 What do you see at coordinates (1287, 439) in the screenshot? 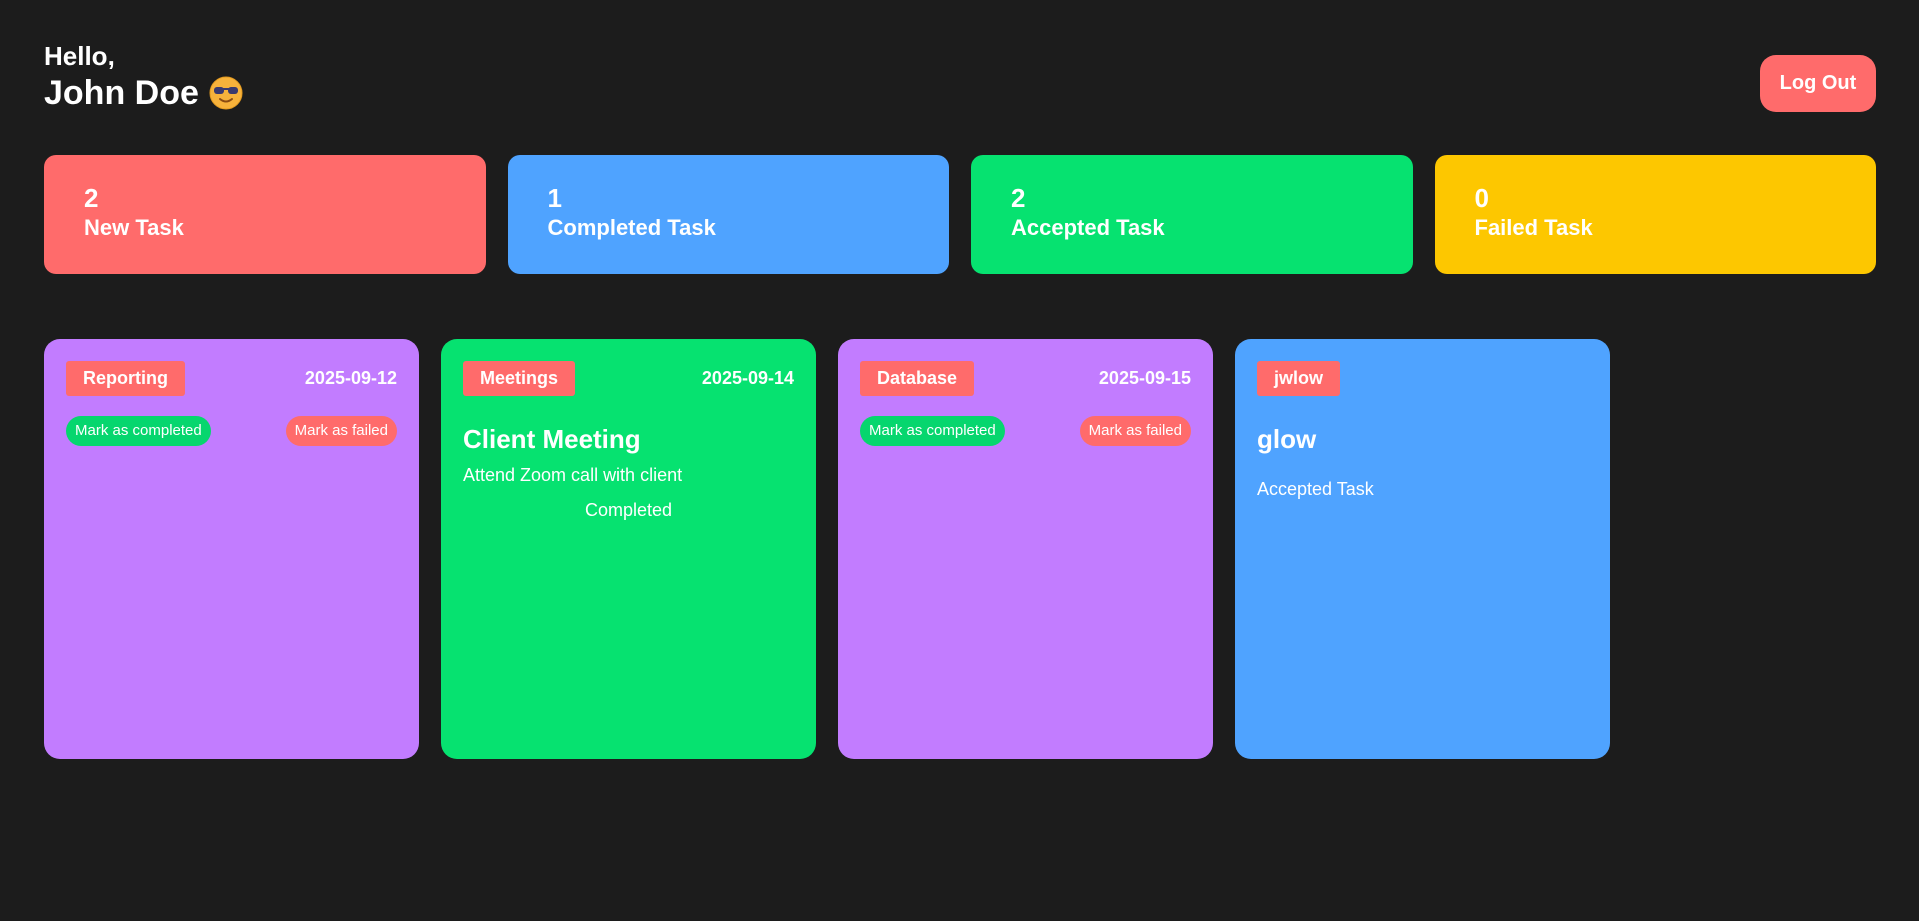
I see `task-title: glow` at bounding box center [1287, 439].